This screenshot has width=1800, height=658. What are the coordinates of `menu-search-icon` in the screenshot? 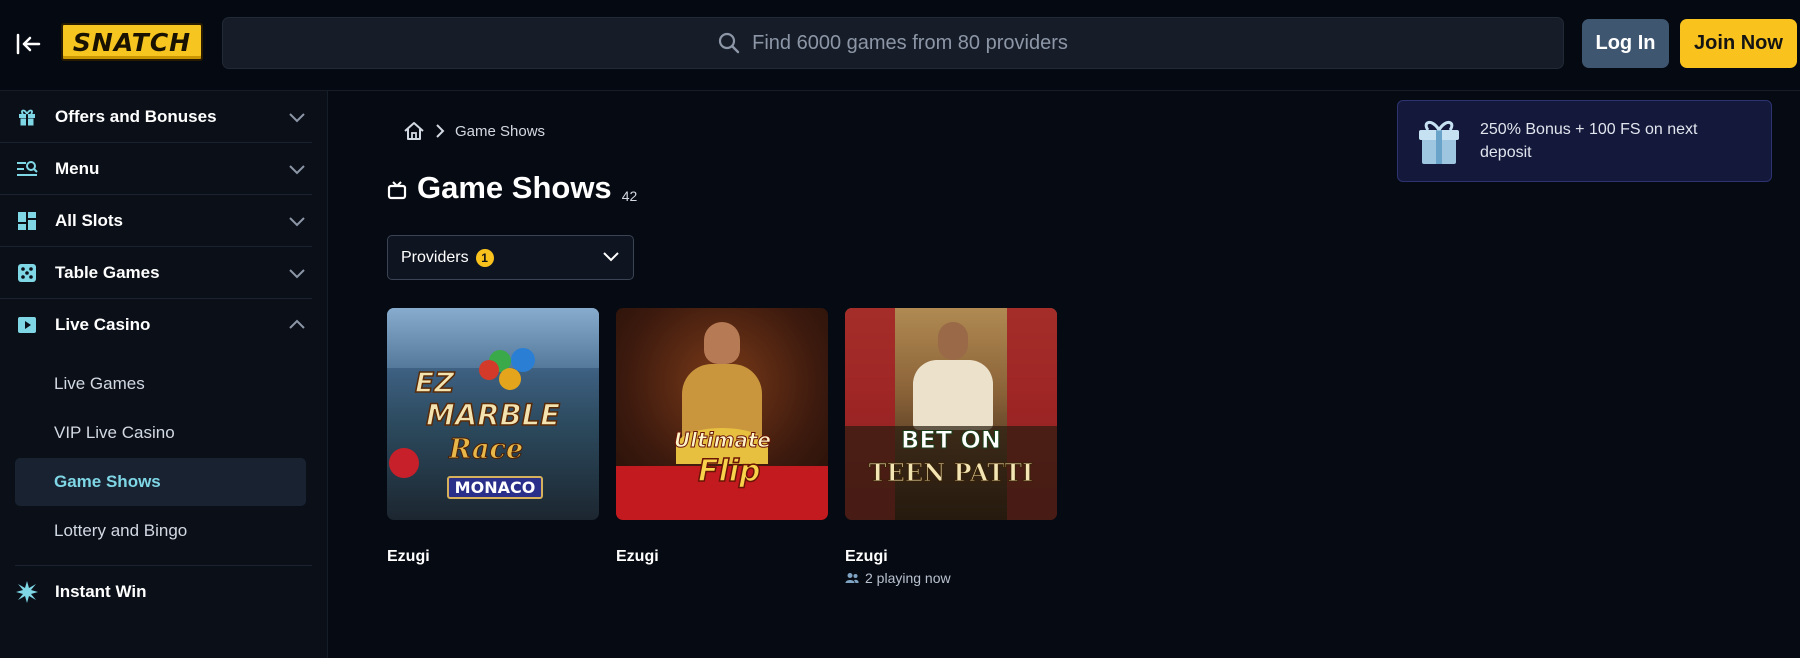 It's located at (27, 169).